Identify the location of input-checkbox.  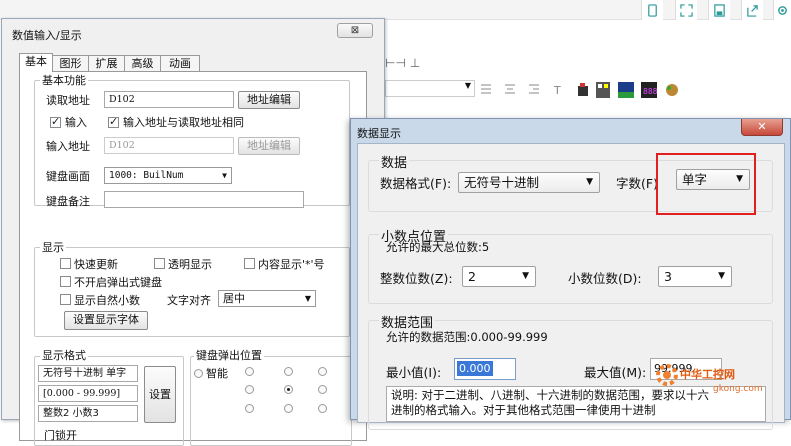
(55, 121).